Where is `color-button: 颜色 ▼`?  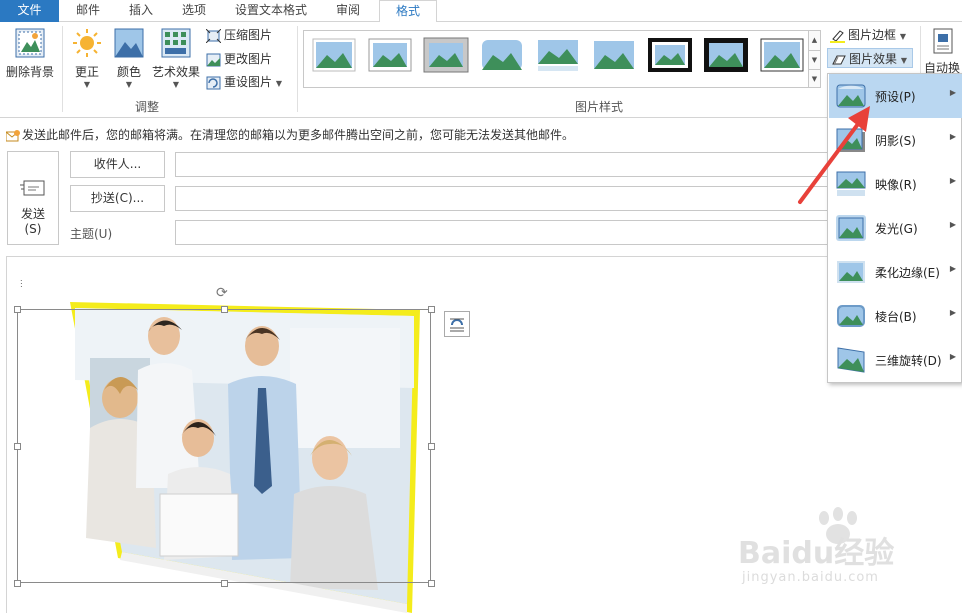 color-button: 颜色 ▼ is located at coordinates (129, 58).